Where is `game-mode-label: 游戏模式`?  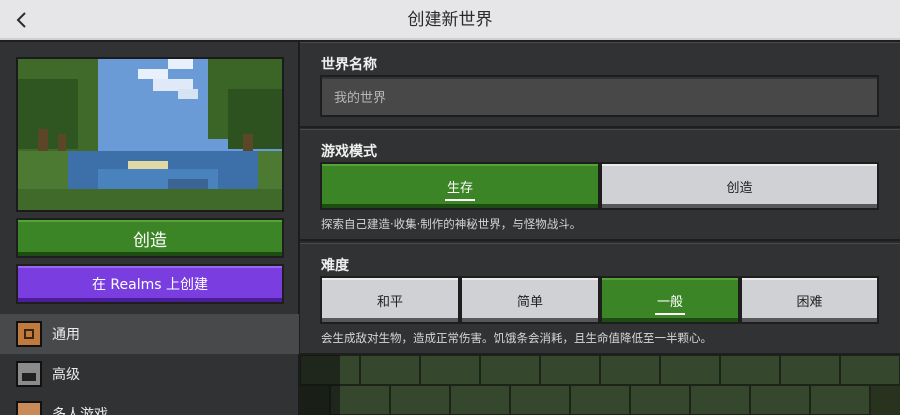
game-mode-label: 游戏模式 is located at coordinates (349, 152).